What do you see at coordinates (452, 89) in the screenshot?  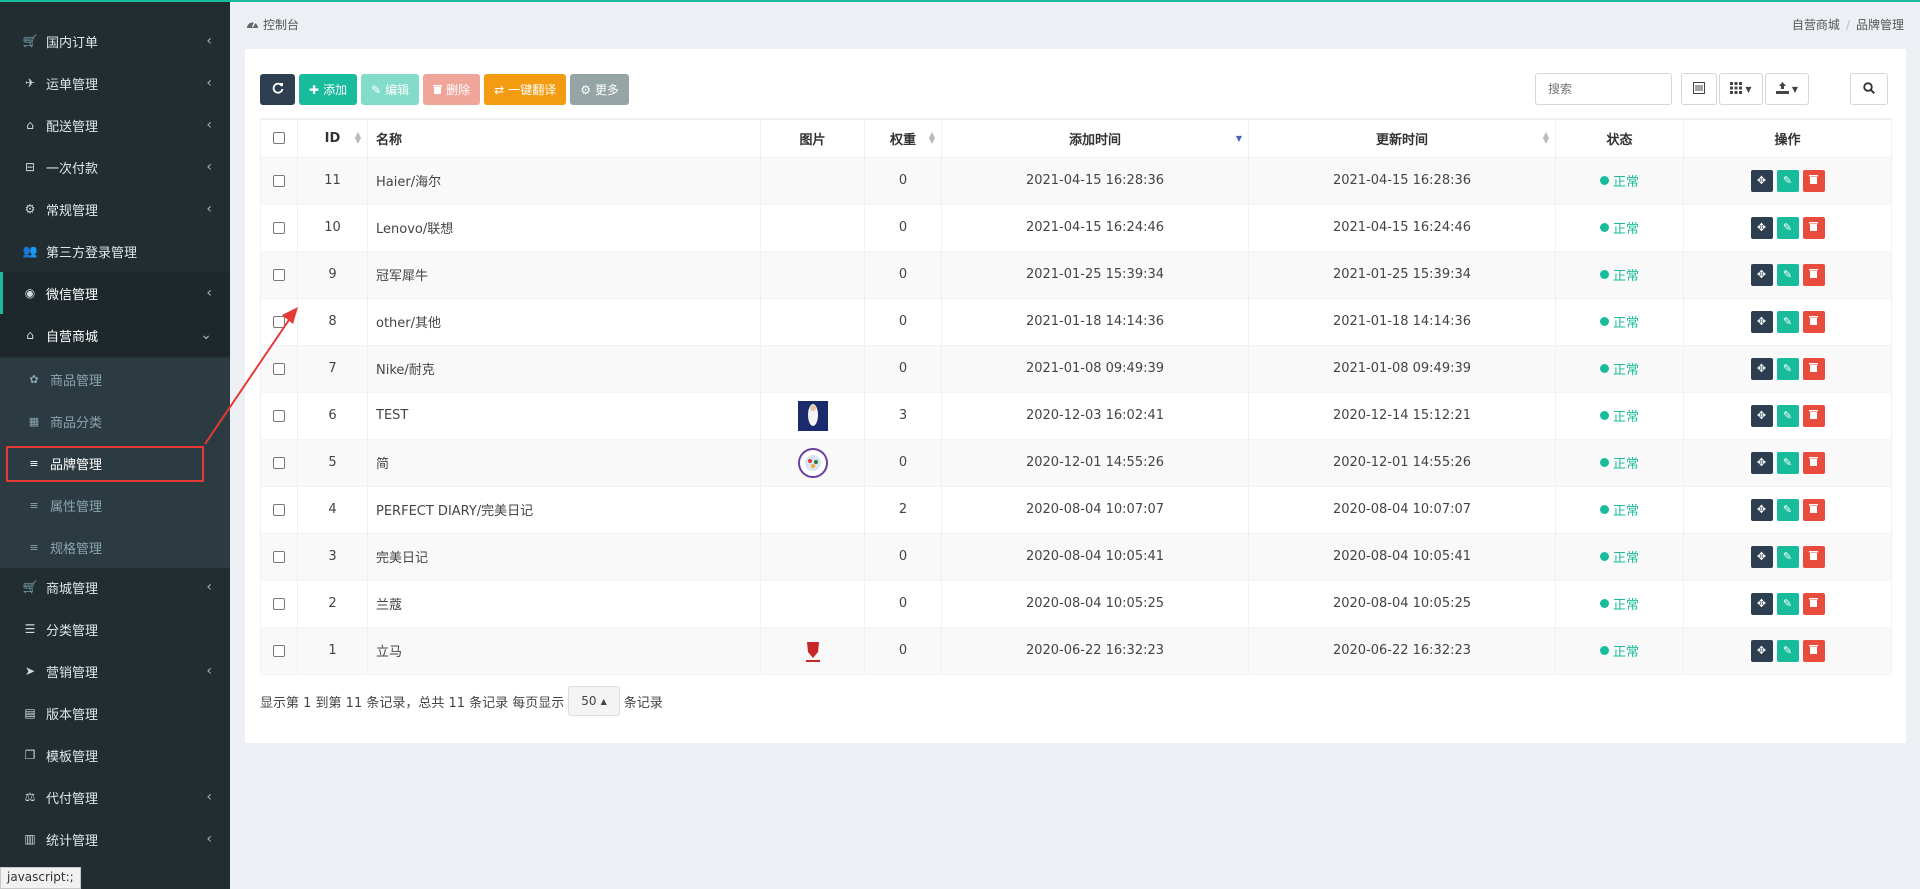 I see `delete-button: 删除` at bounding box center [452, 89].